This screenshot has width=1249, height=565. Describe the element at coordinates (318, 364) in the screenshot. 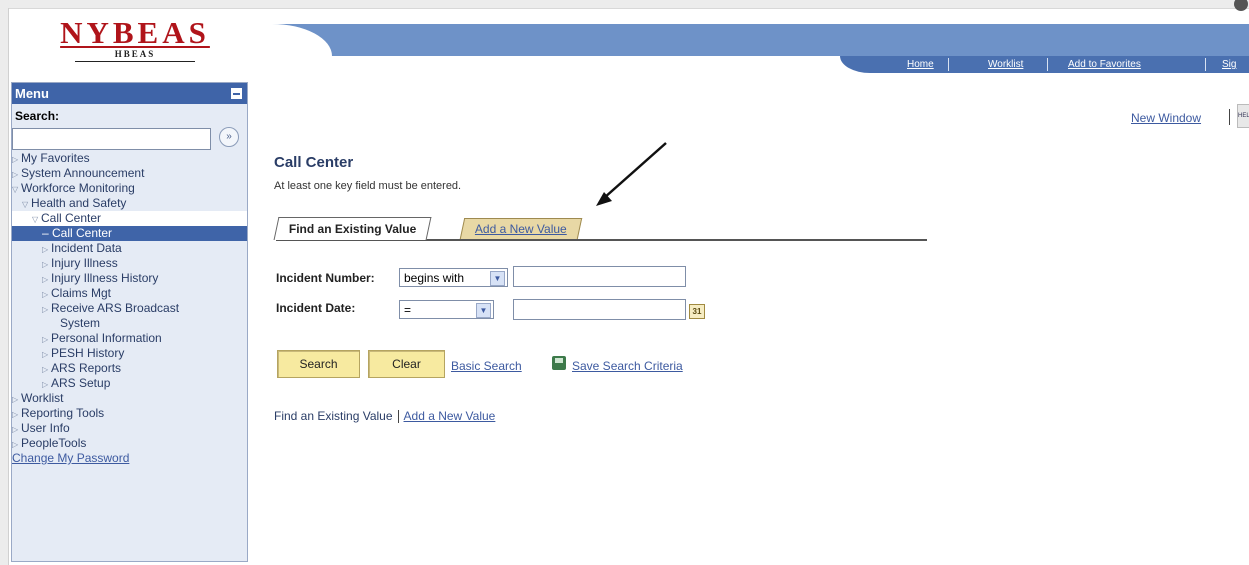

I see `search-button: Search` at that location.